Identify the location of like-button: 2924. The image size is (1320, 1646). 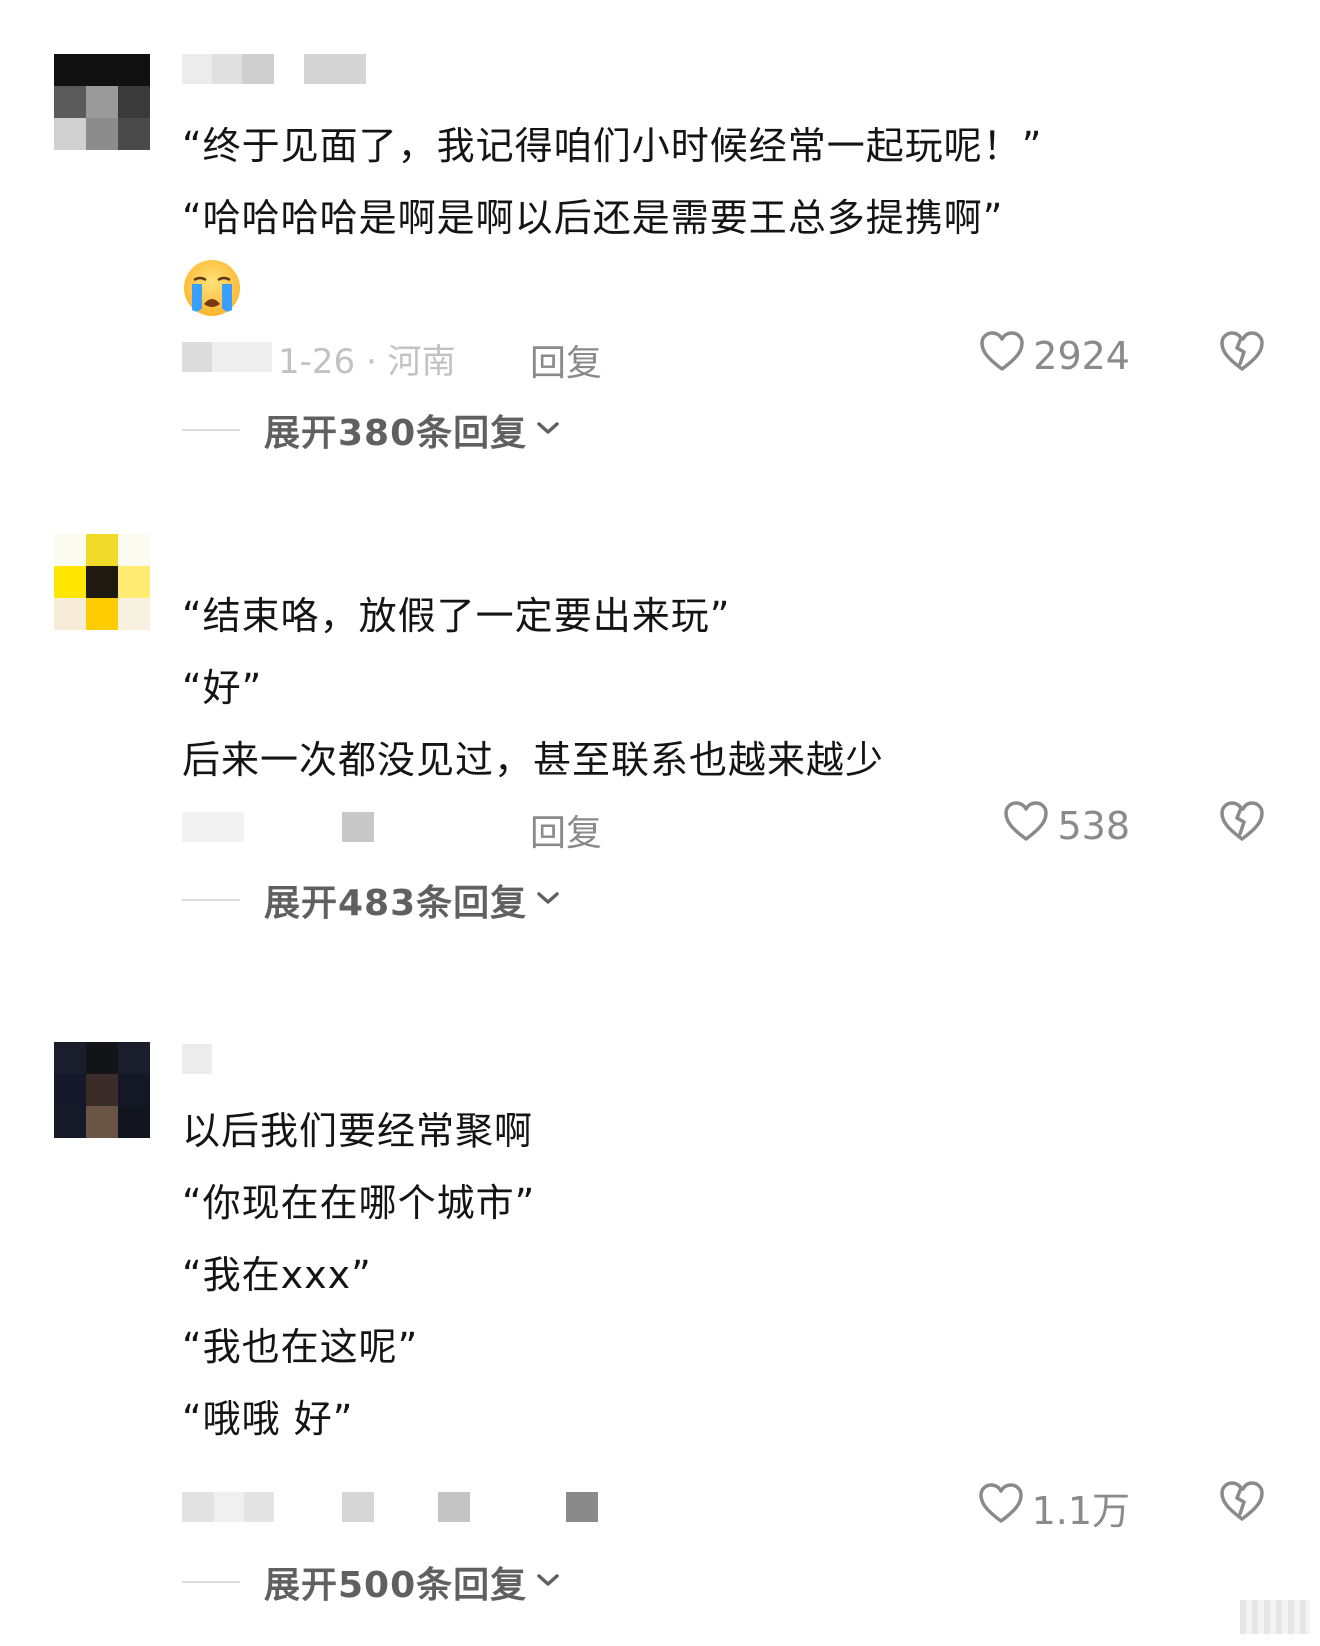
(1054, 355).